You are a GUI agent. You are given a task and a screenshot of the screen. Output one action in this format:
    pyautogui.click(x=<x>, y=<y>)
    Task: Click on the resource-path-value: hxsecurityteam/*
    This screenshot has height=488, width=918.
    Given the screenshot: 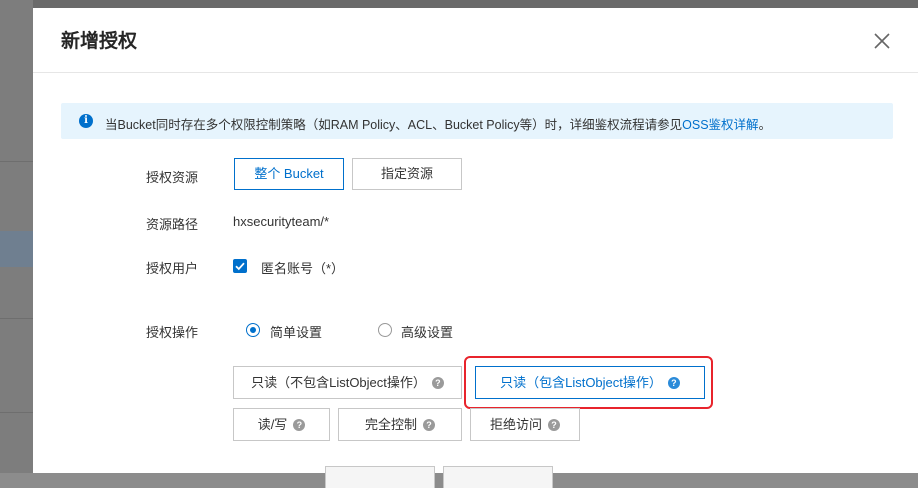 What is the action you would take?
    pyautogui.click(x=281, y=221)
    